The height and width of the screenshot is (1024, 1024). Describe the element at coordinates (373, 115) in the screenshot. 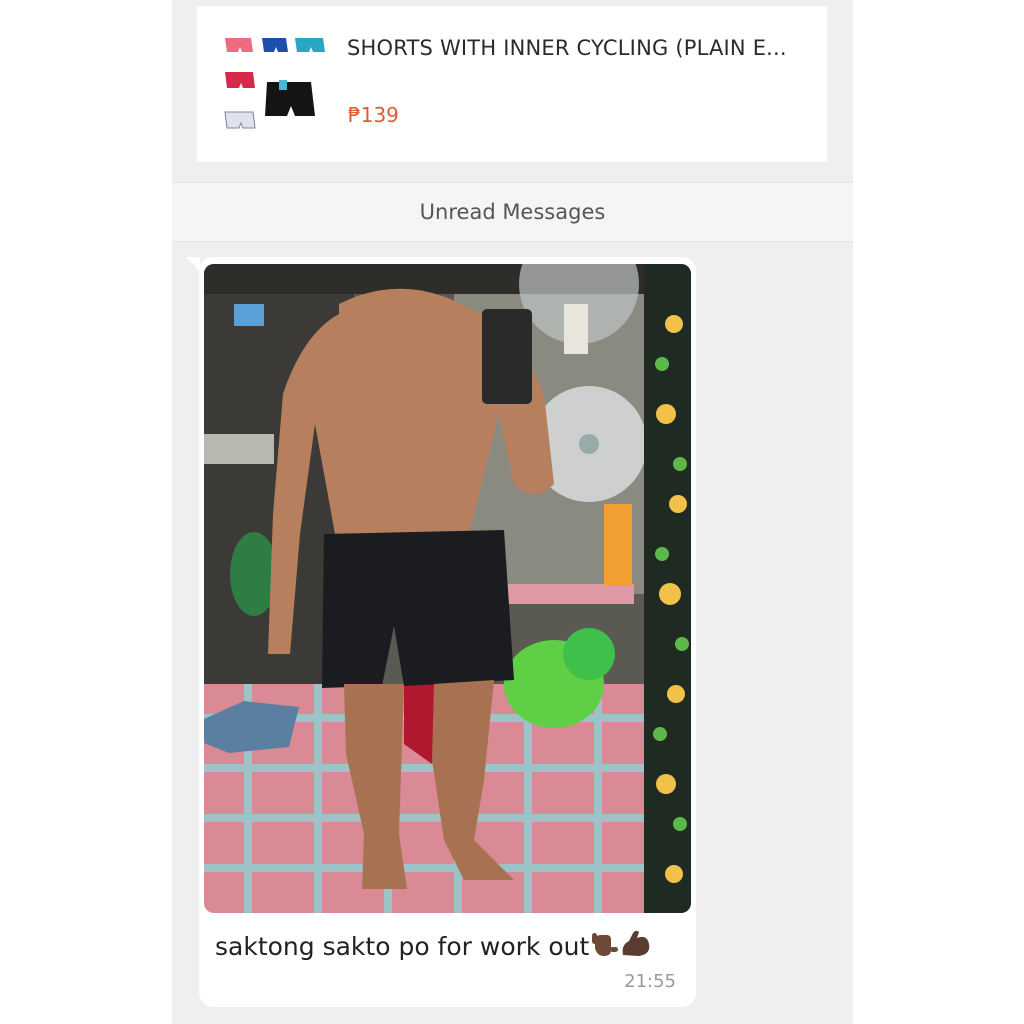

I see `product-price: ₱139` at that location.